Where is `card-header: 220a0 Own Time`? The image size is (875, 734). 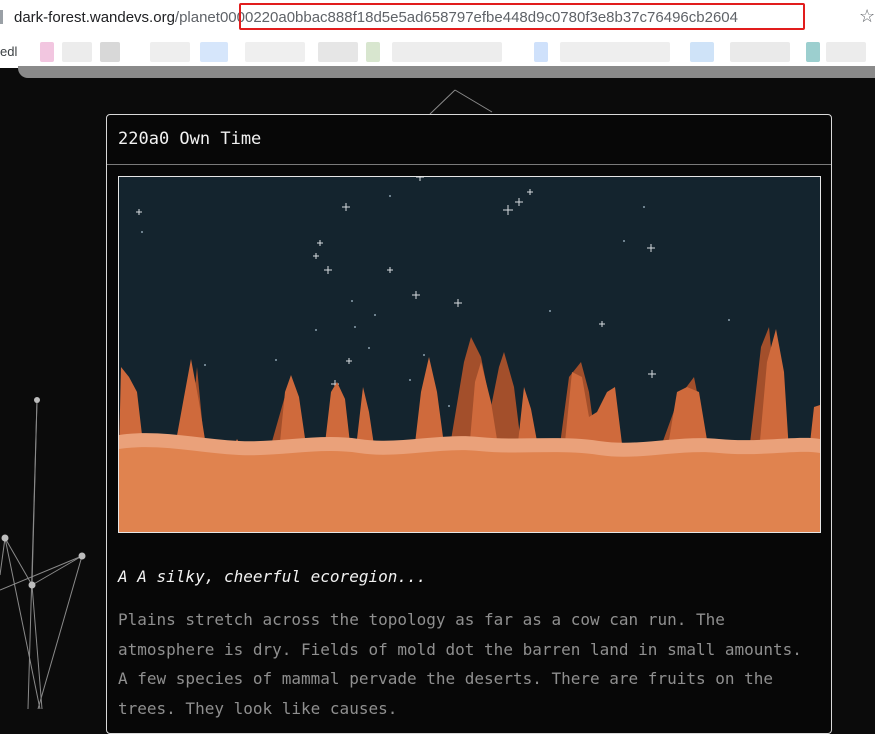
card-header: 220a0 Own Time is located at coordinates (469, 140).